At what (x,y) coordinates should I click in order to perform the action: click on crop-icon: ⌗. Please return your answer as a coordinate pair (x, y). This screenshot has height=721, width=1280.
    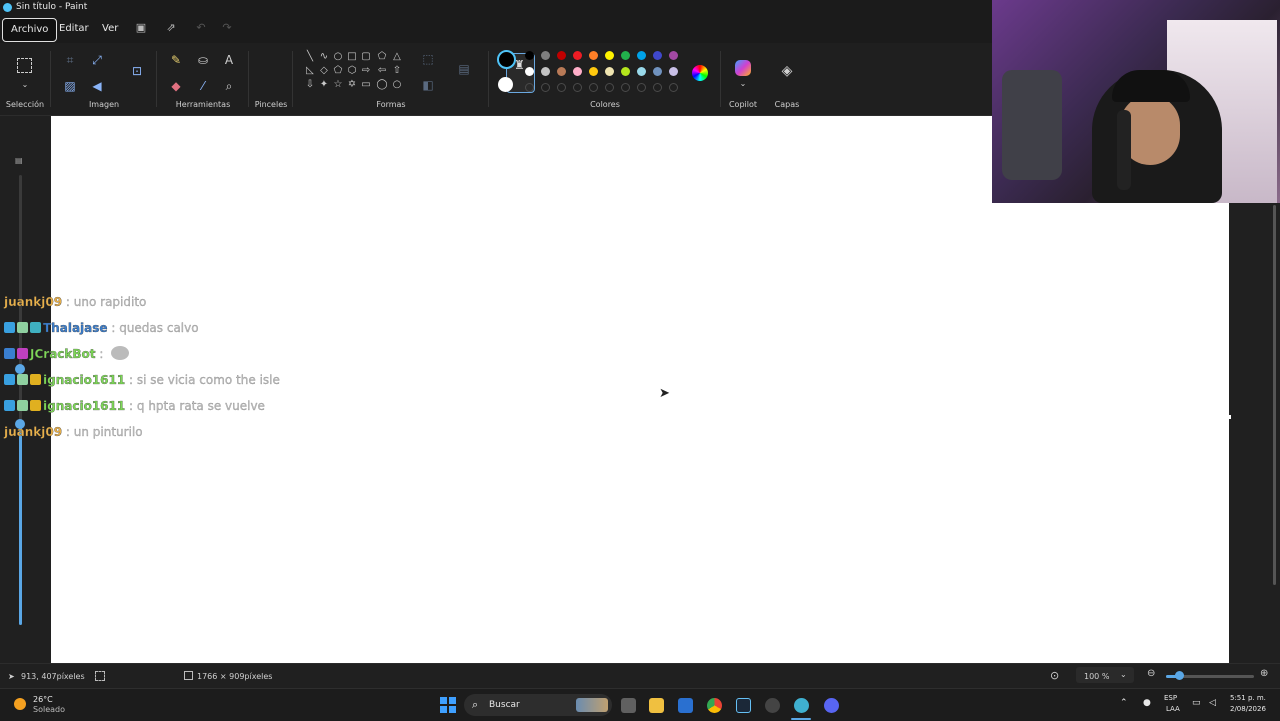
    Looking at the image, I should click on (70, 60).